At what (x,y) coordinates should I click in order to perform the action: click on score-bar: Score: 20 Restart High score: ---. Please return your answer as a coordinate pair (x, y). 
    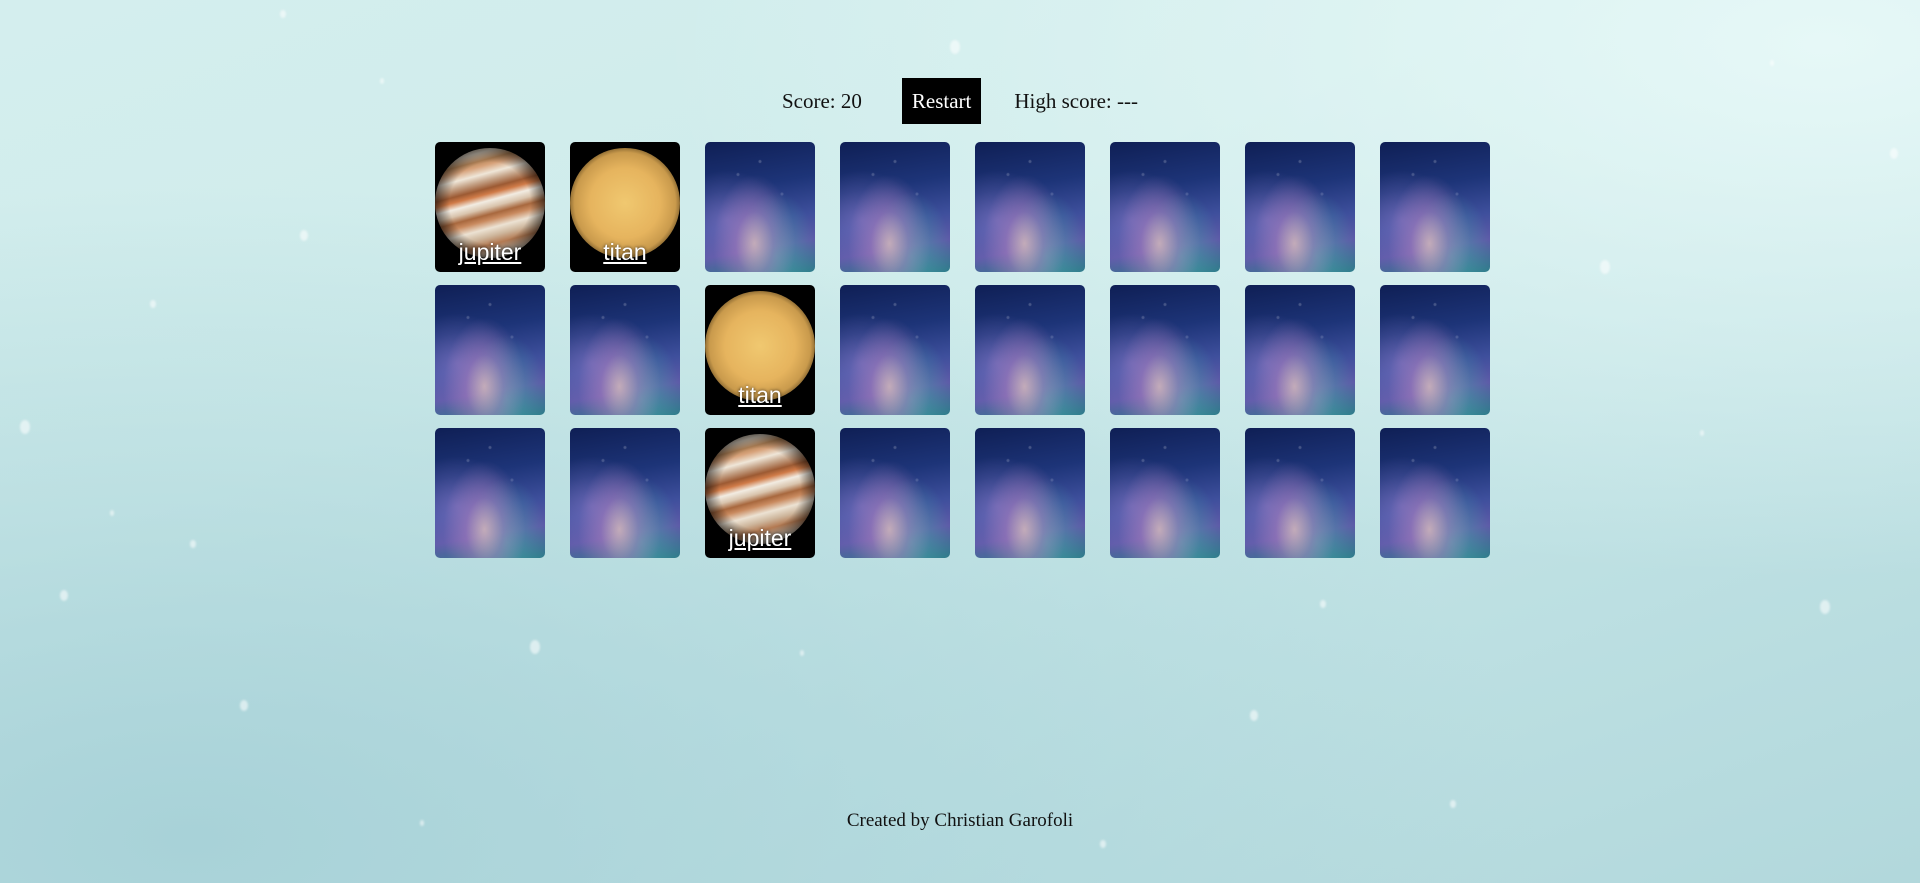
    Looking at the image, I should click on (960, 101).